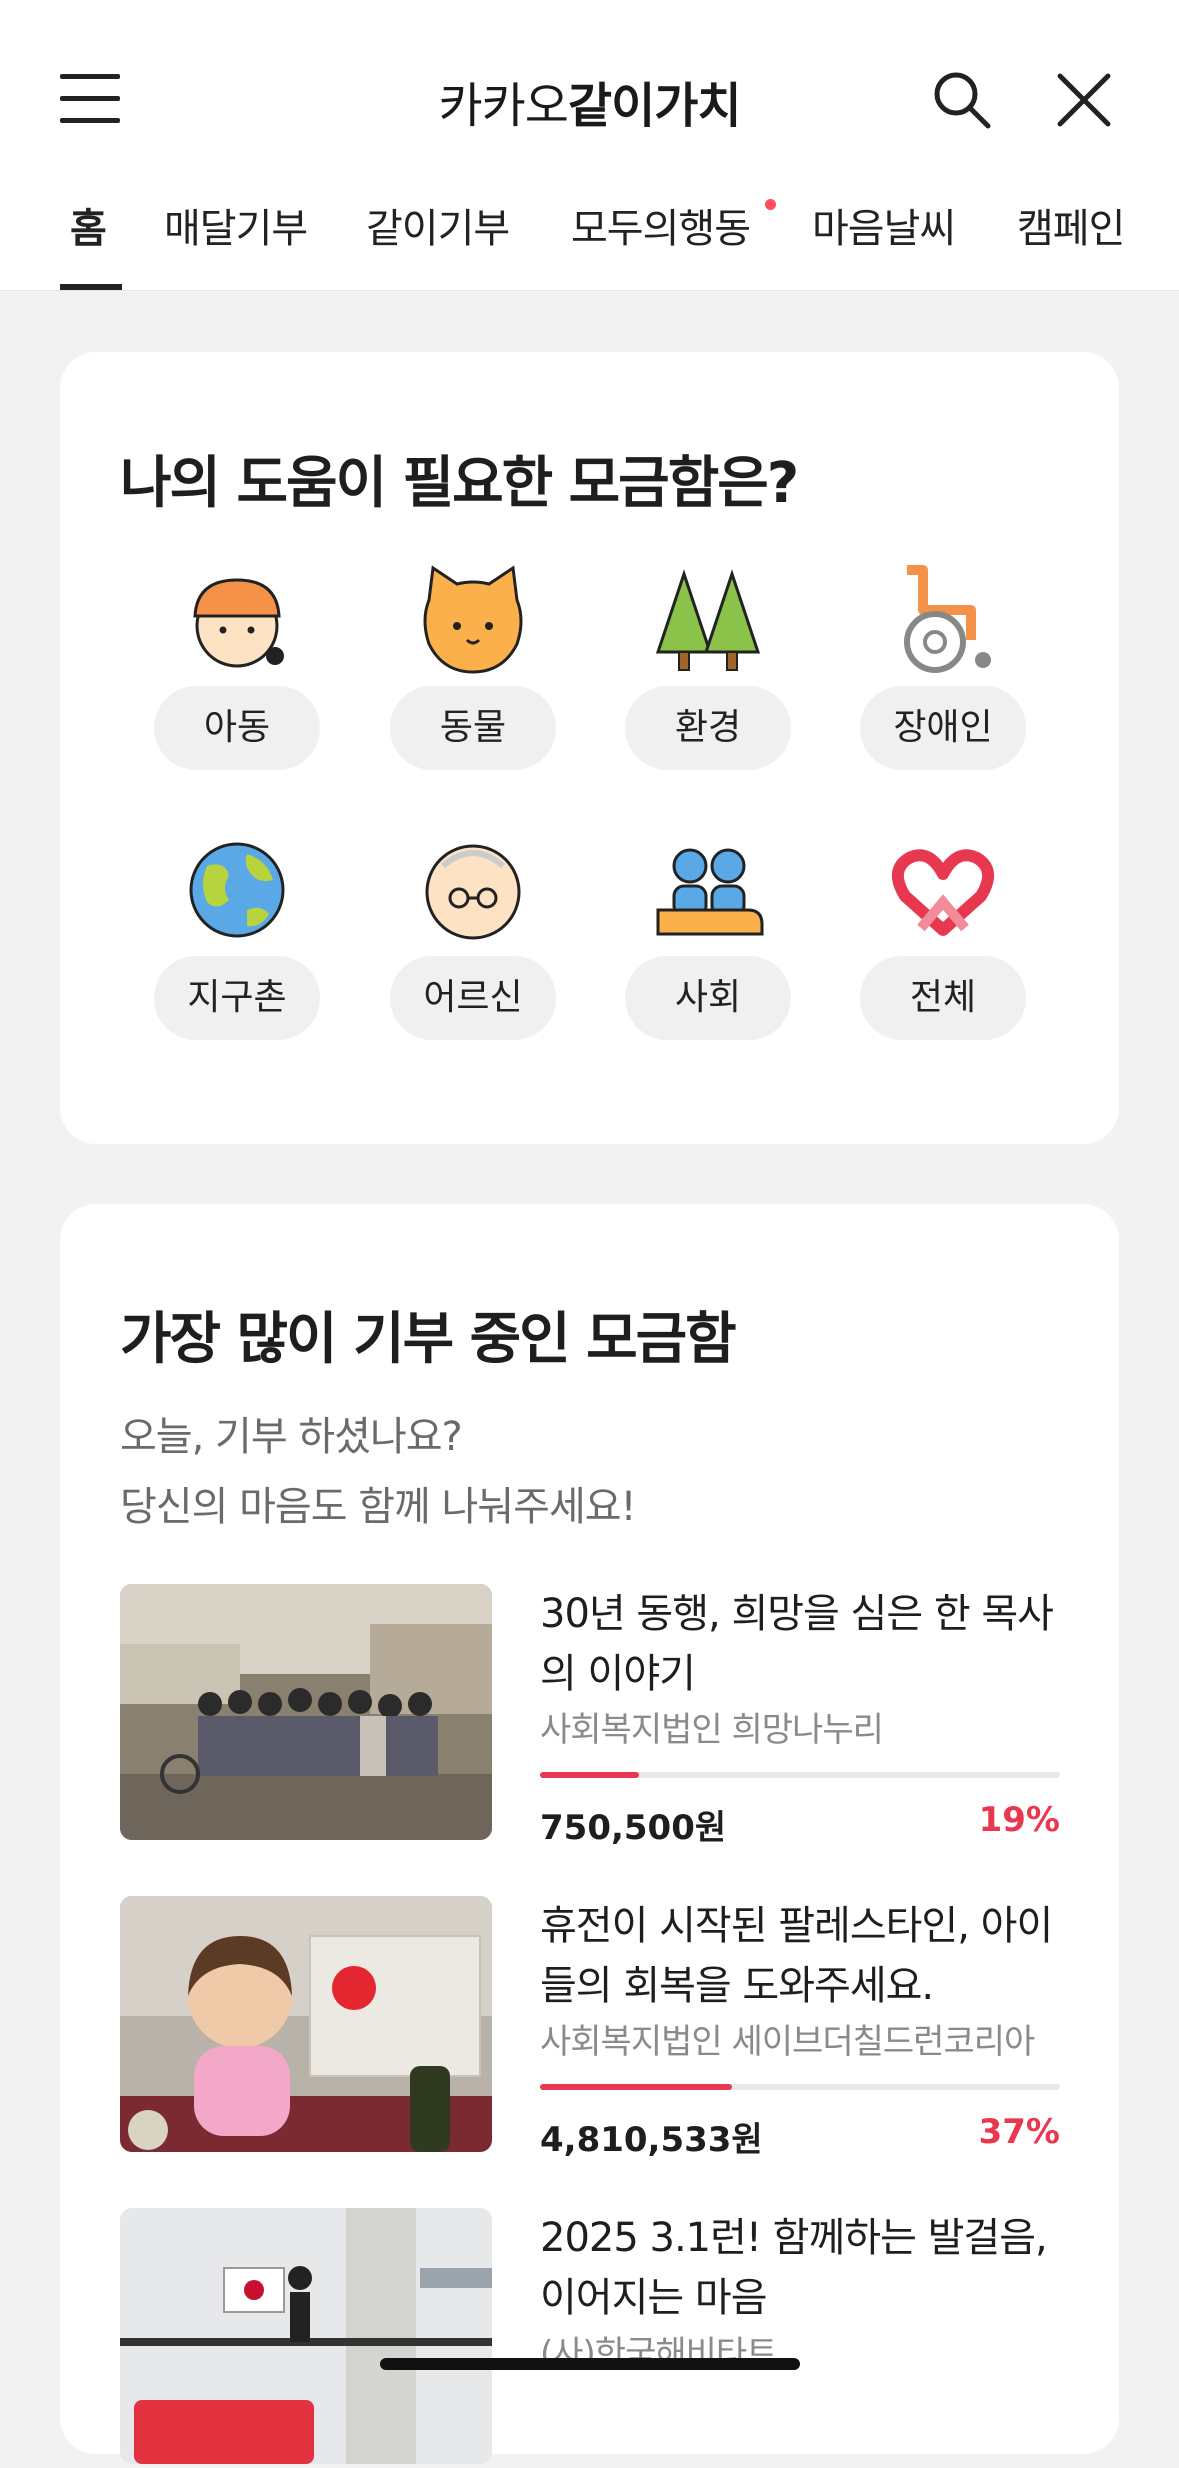  Describe the element at coordinates (473, 619) in the screenshot. I see `cat-icon` at that location.